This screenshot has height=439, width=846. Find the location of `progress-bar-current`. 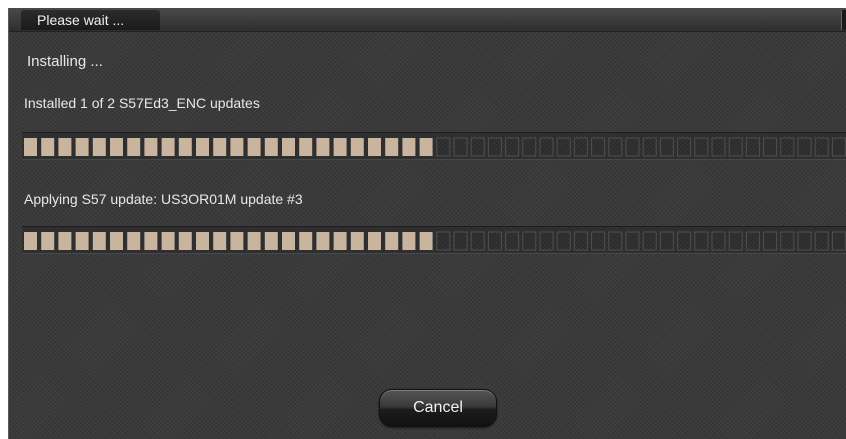

progress-bar-current is located at coordinates (434, 240).